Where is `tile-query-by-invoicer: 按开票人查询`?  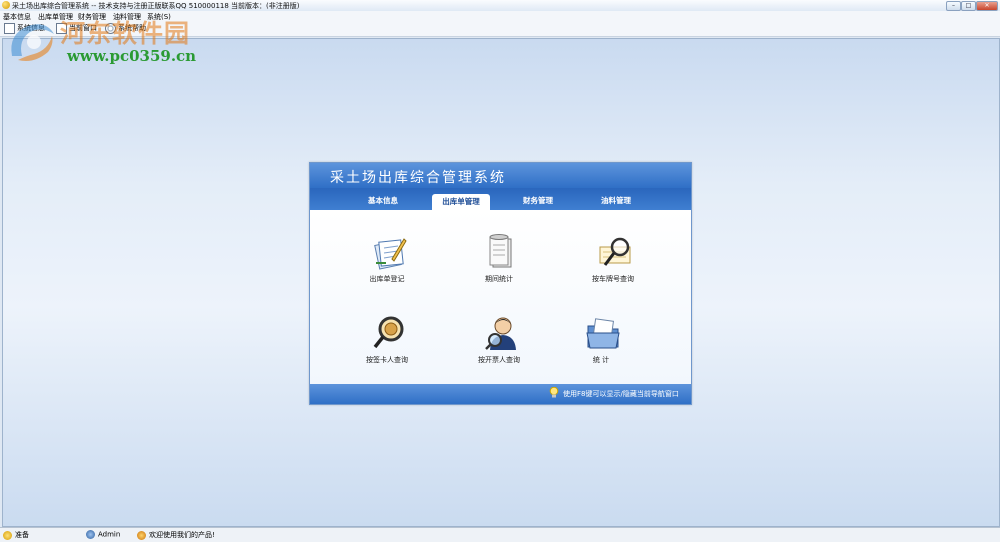
tile-query-by-invoicer: 按开票人查询 is located at coordinates (499, 348).